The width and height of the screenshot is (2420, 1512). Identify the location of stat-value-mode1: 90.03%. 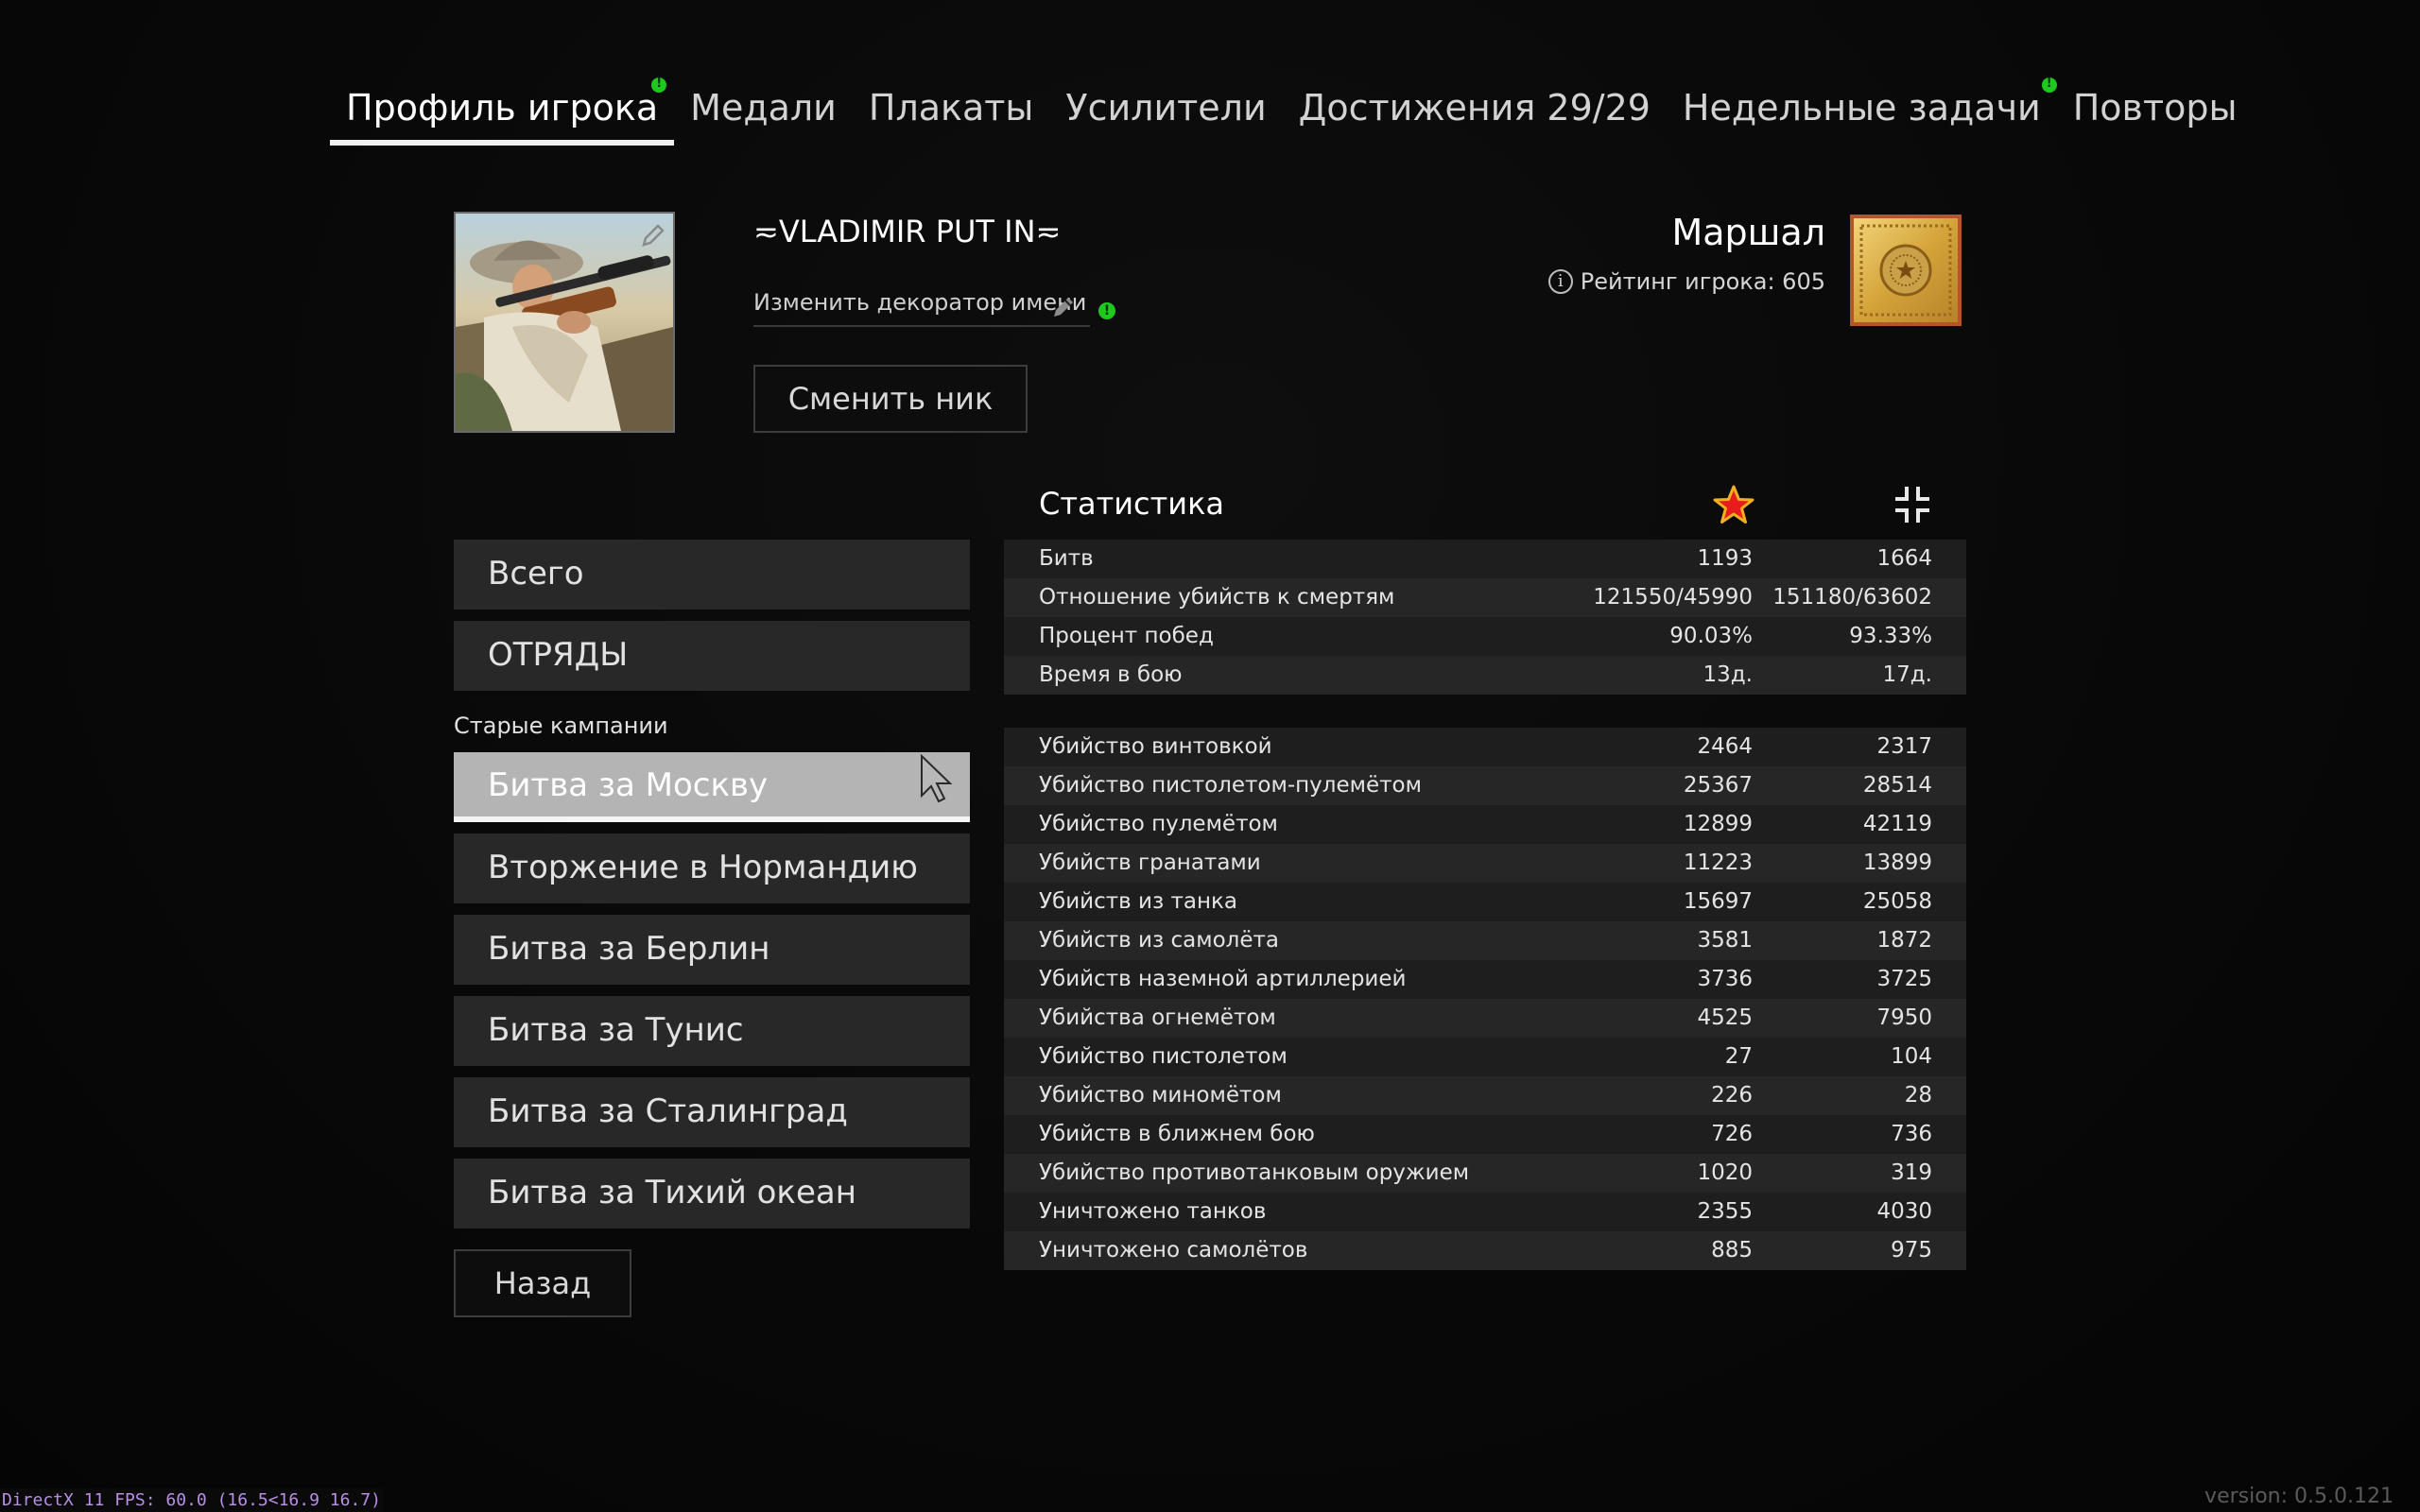
(1711, 636).